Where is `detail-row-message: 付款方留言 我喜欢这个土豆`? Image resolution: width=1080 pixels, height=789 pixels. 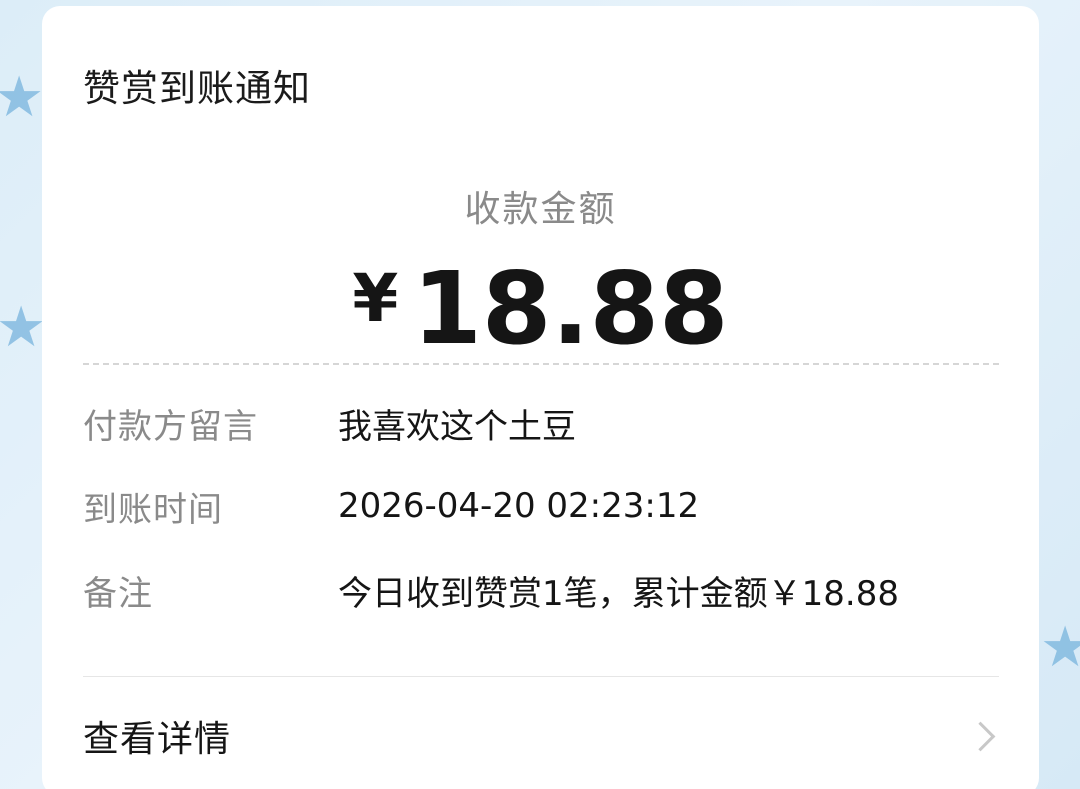 detail-row-message: 付款方留言 我喜欢这个土豆 is located at coordinates (541, 423).